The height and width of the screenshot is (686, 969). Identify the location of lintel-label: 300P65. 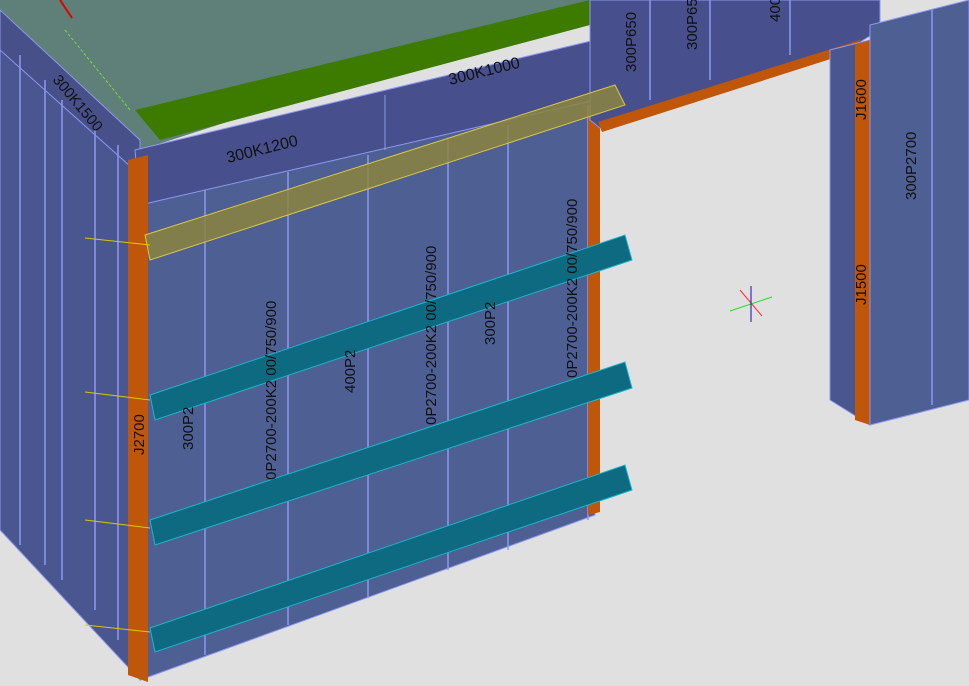
(692, 25).